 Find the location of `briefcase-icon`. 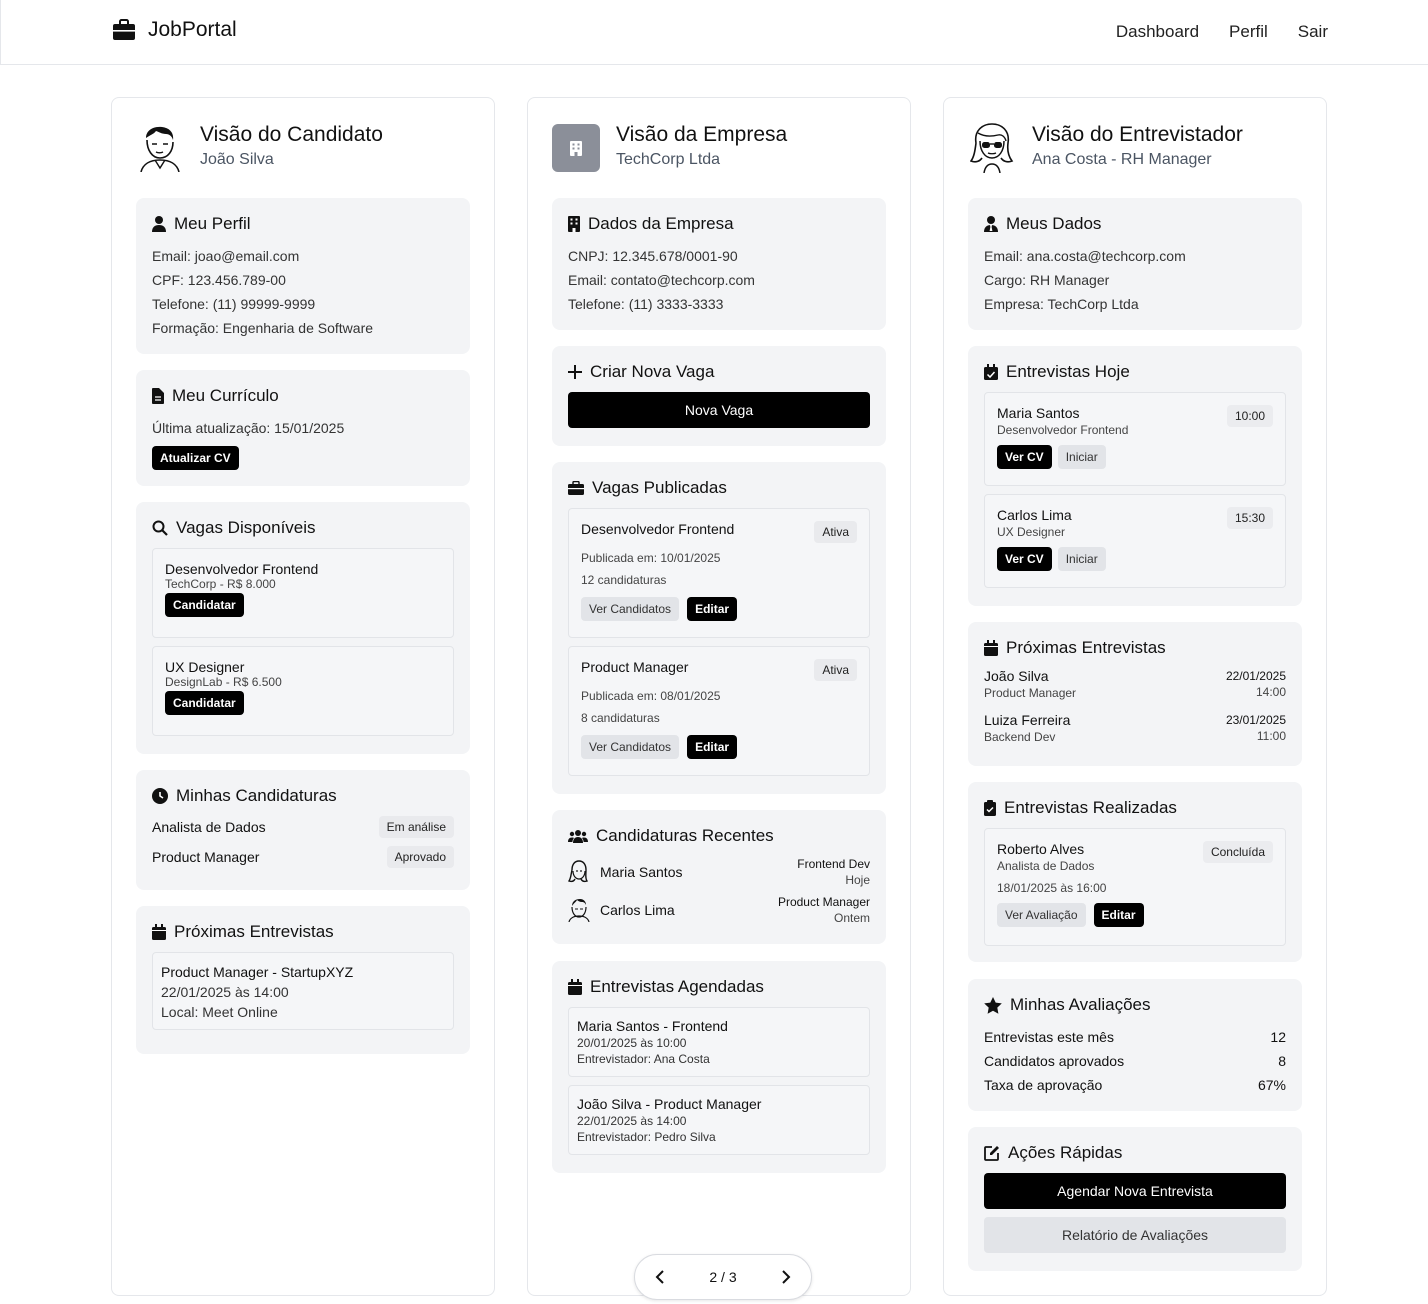

briefcase-icon is located at coordinates (124, 29).